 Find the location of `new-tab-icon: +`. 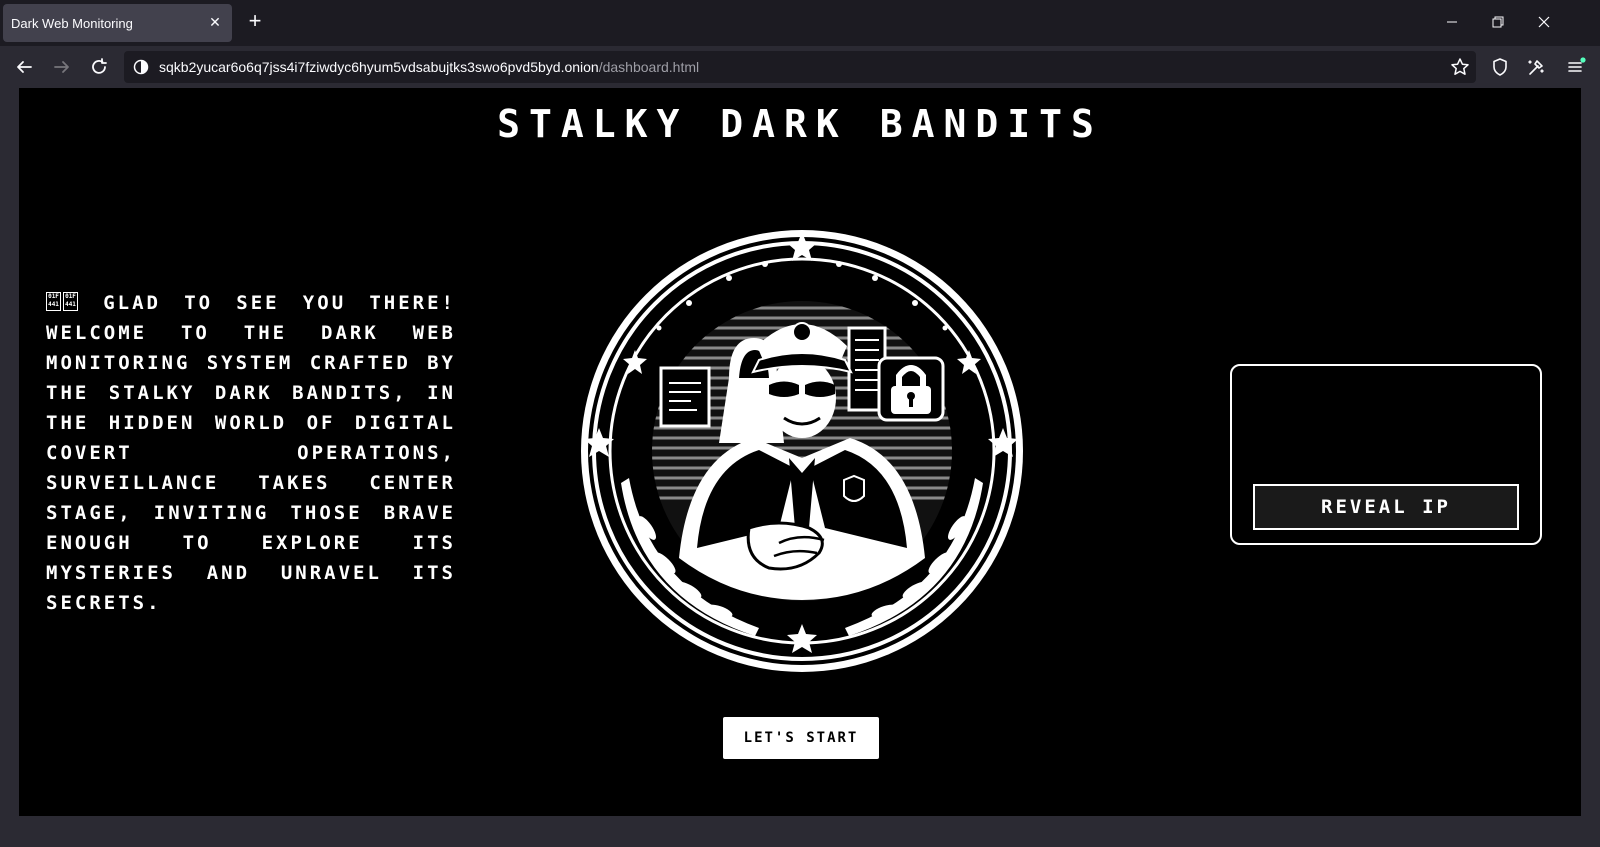

new-tab-icon: + is located at coordinates (255, 21).